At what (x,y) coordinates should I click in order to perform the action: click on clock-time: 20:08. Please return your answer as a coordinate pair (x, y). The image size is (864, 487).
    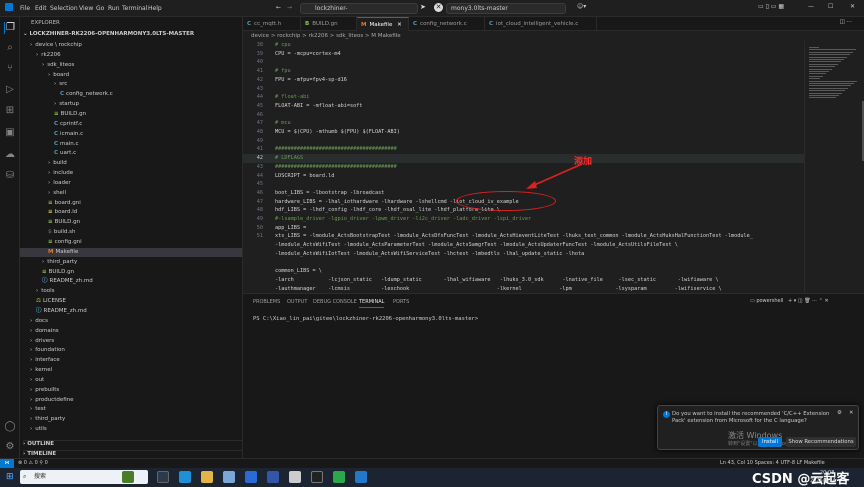
    Looking at the image, I should click on (827, 473).